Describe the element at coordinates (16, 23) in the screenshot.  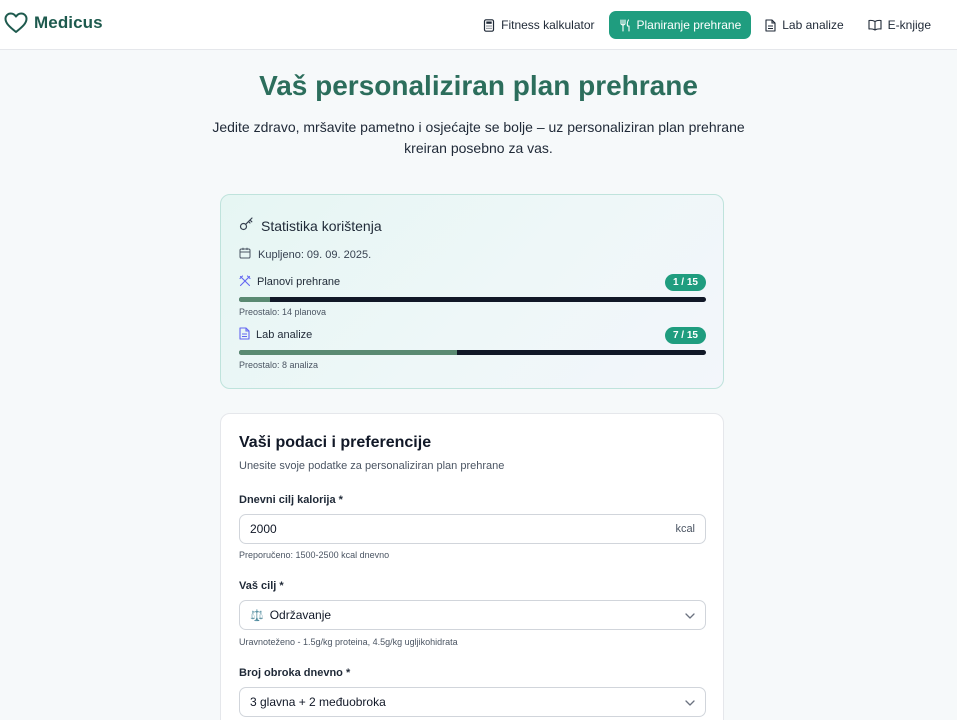
I see `heart-icon` at that location.